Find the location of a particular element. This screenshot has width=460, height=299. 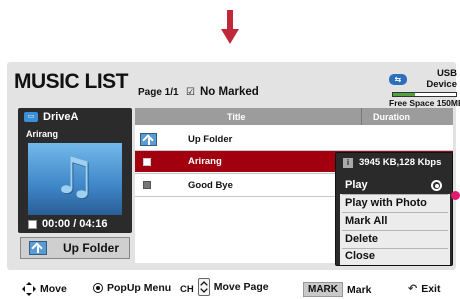

key-mark: MARK Mark is located at coordinates (337, 289).